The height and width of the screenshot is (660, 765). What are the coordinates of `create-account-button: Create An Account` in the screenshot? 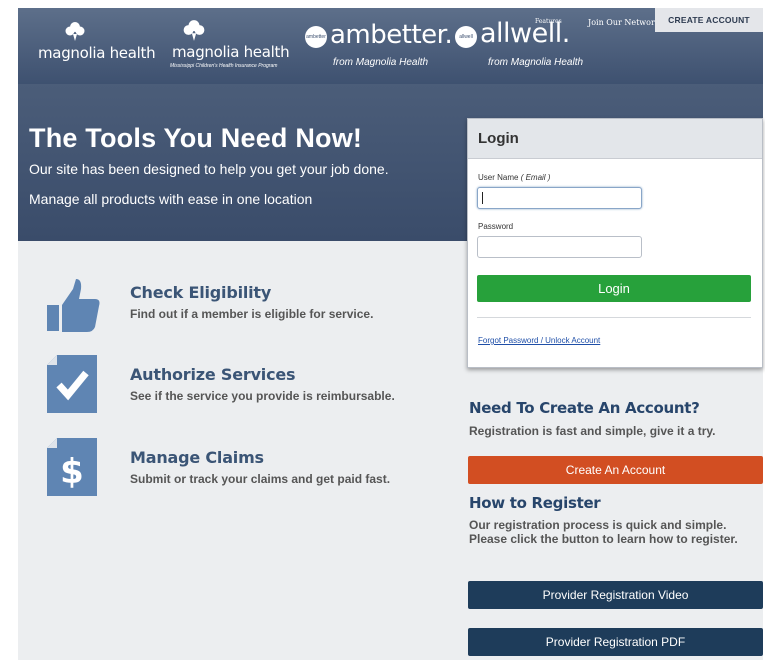 It's located at (615, 470).